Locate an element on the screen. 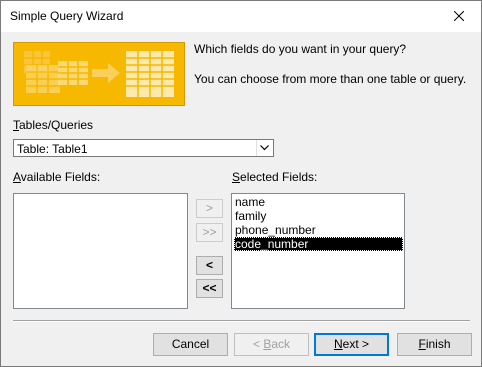  selected-fields-label-rest: elected Fields: is located at coordinates (279, 177).